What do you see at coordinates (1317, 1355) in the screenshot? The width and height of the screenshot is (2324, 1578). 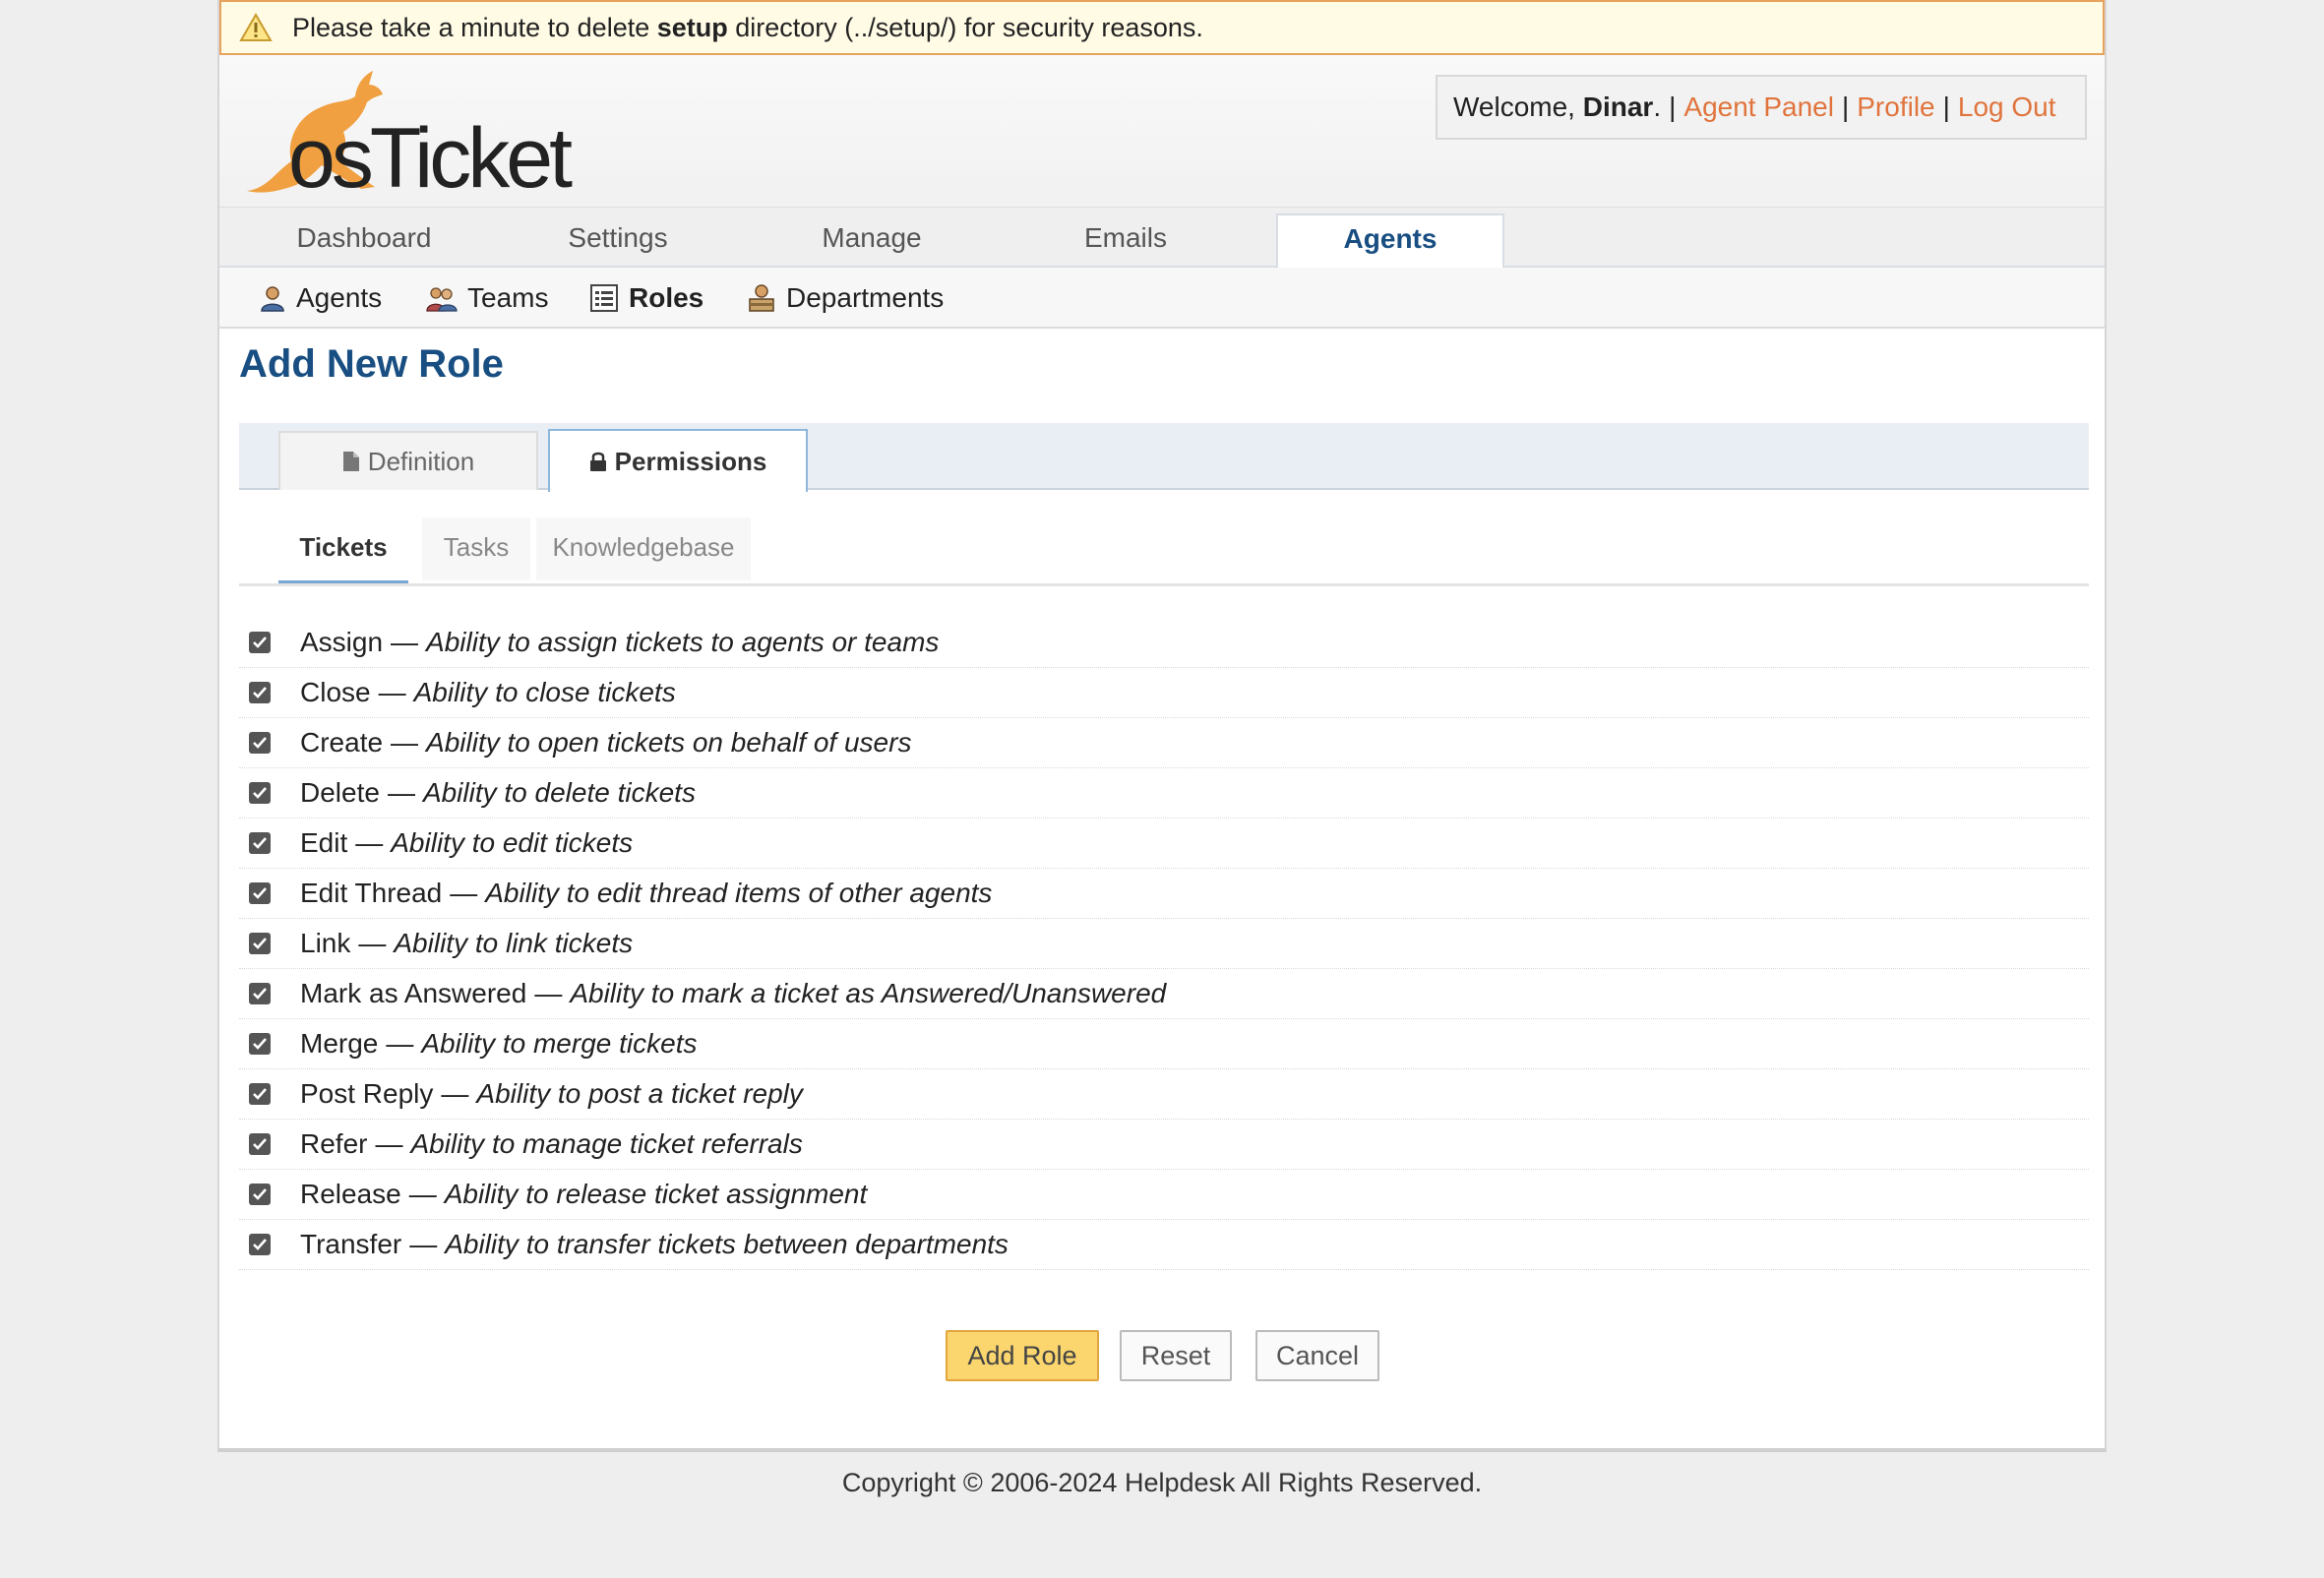 I see `cancel-button: Cancel` at bounding box center [1317, 1355].